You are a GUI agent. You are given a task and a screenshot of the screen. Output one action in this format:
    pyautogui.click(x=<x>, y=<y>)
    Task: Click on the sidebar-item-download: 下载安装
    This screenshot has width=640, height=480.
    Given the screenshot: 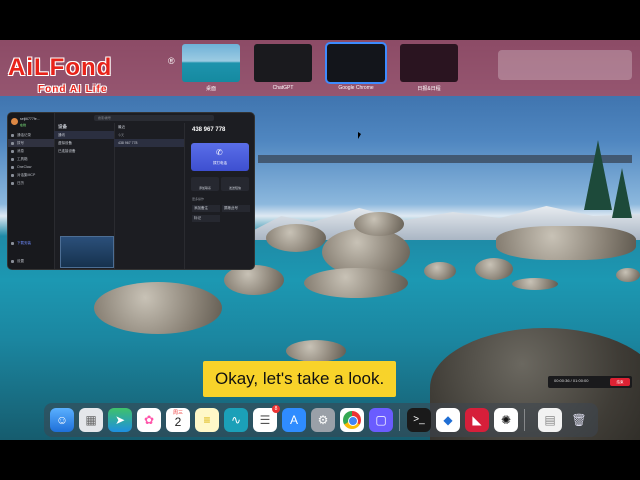 What is the action you would take?
    pyautogui.click(x=31, y=243)
    